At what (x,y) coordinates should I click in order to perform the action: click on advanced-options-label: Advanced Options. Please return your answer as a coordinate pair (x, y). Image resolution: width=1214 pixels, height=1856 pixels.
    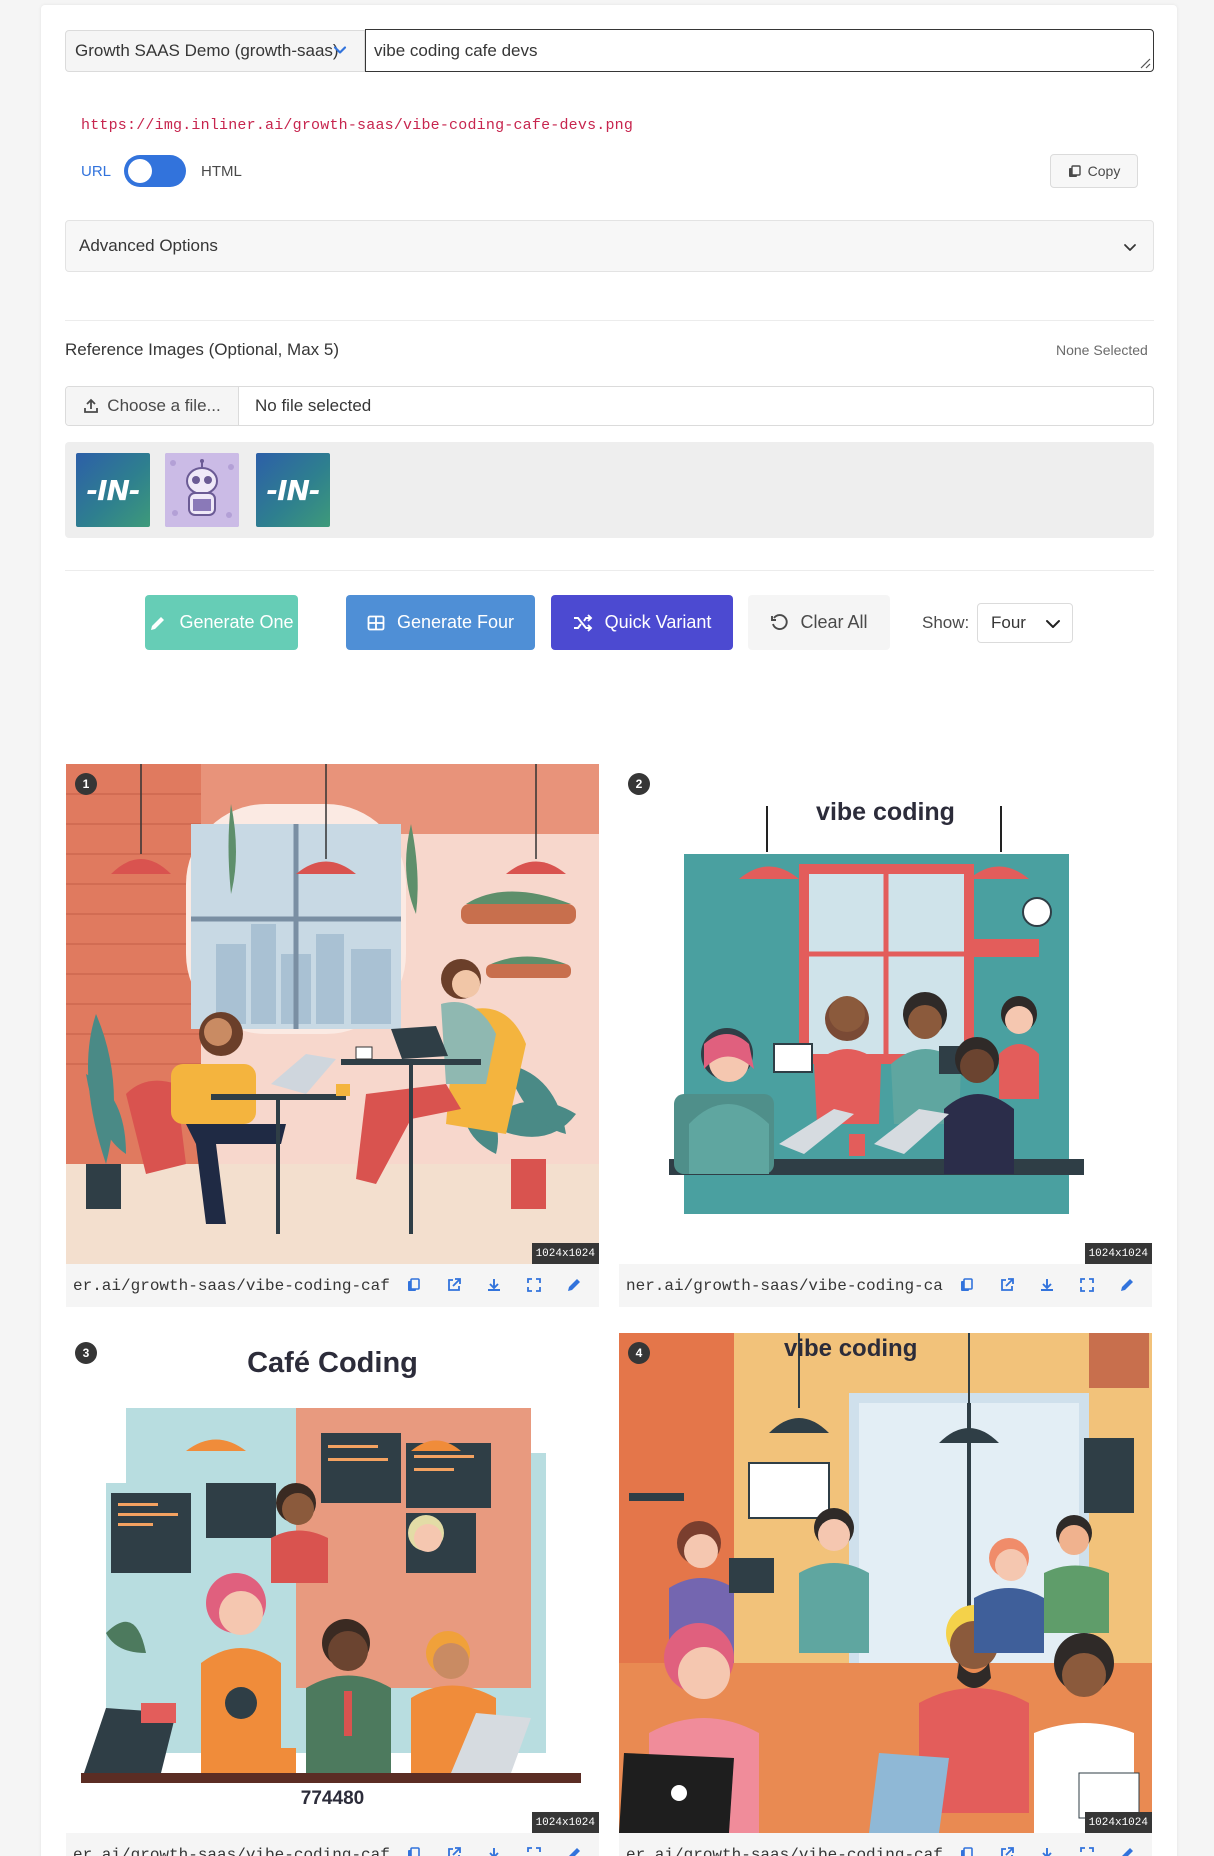
    Looking at the image, I should click on (148, 245).